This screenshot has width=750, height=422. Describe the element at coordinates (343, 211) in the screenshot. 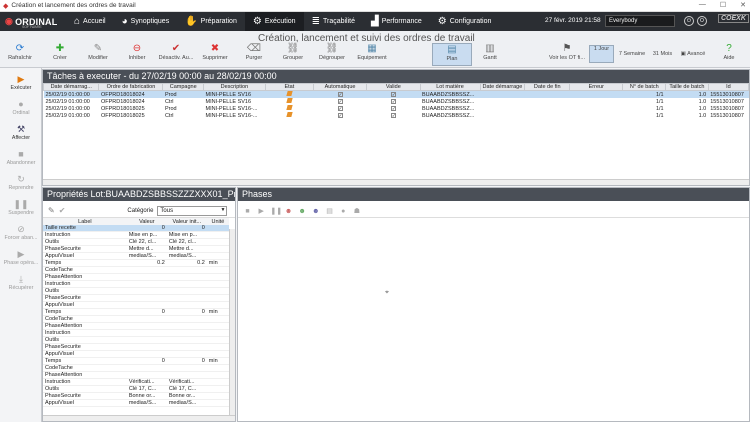

I see `comment-icon: ●` at that location.